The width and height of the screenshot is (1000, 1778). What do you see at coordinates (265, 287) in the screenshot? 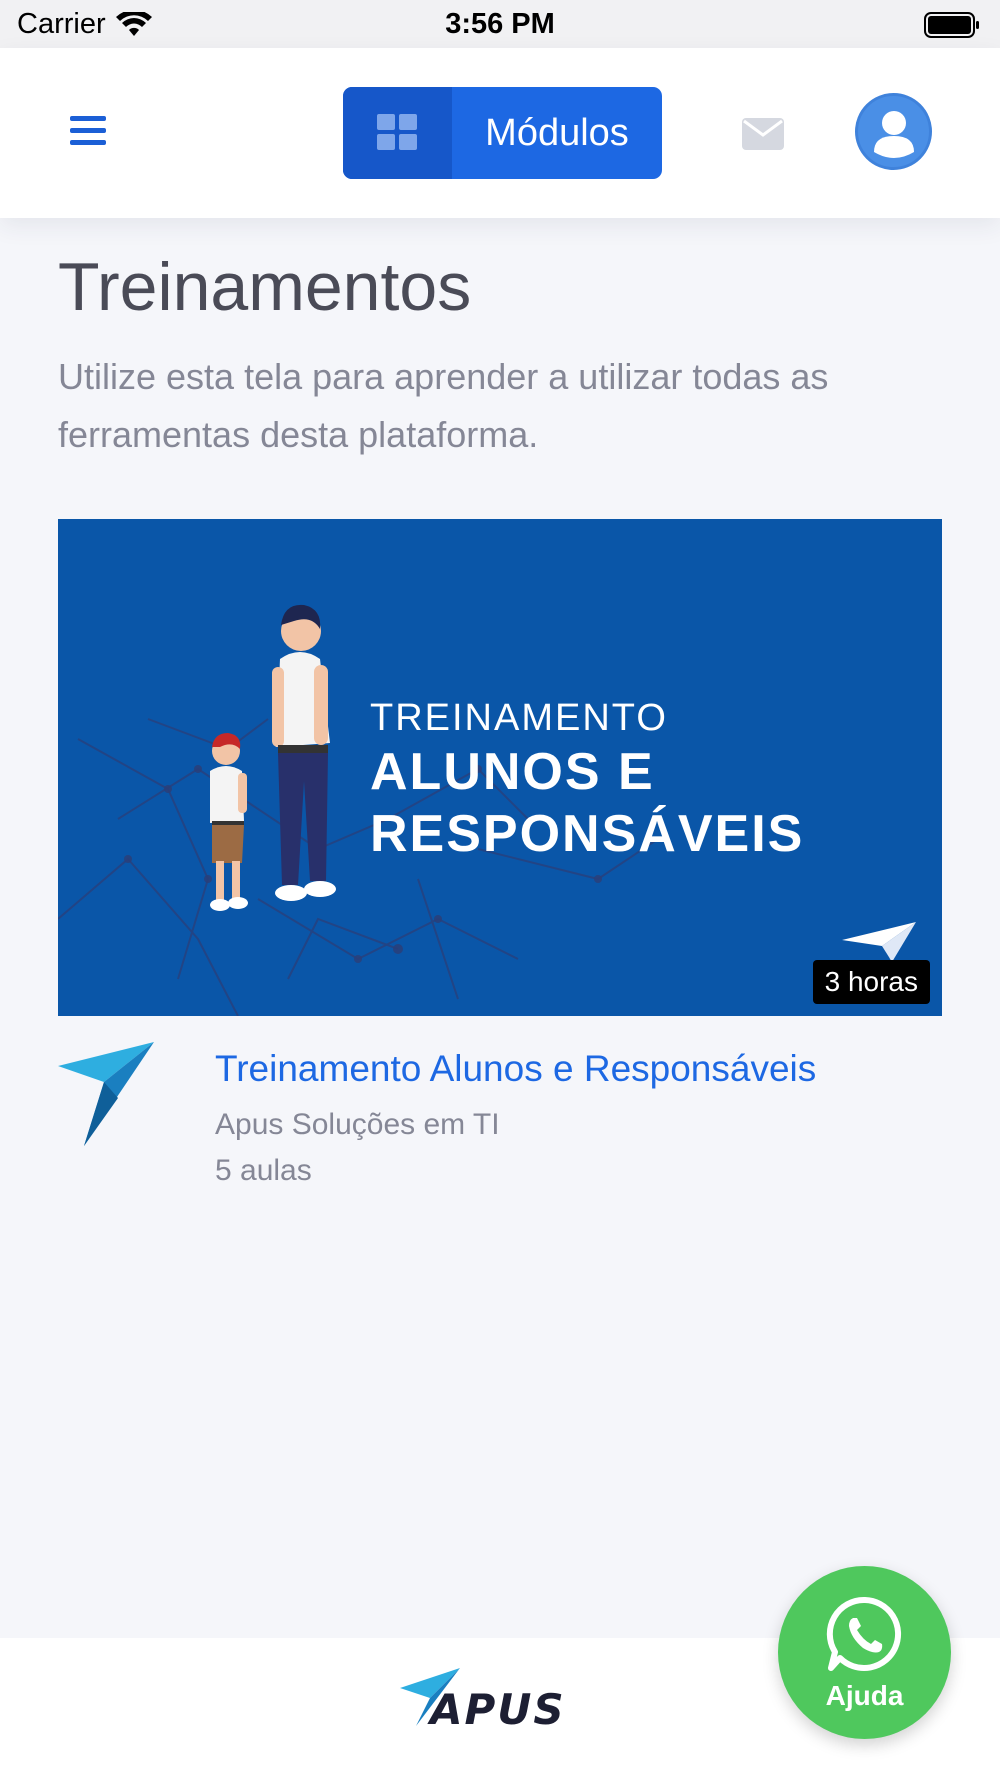
I see `page-title: Treinamentos` at bounding box center [265, 287].